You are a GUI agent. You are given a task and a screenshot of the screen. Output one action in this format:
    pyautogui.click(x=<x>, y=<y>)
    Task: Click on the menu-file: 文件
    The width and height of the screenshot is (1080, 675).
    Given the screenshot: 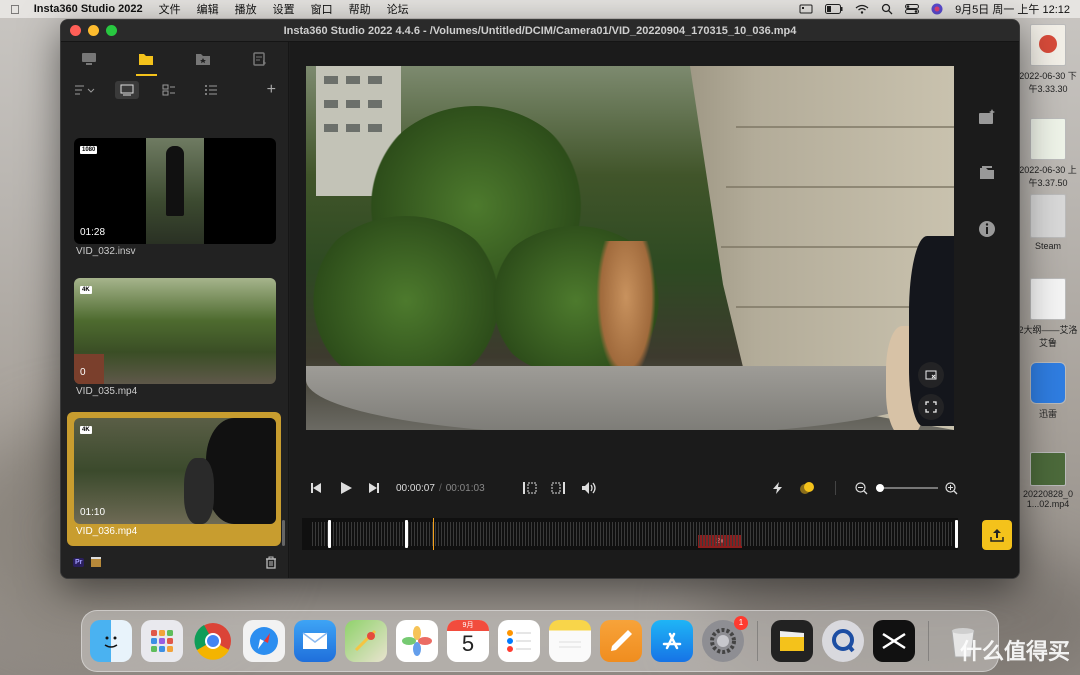 What is the action you would take?
    pyautogui.click(x=170, y=9)
    